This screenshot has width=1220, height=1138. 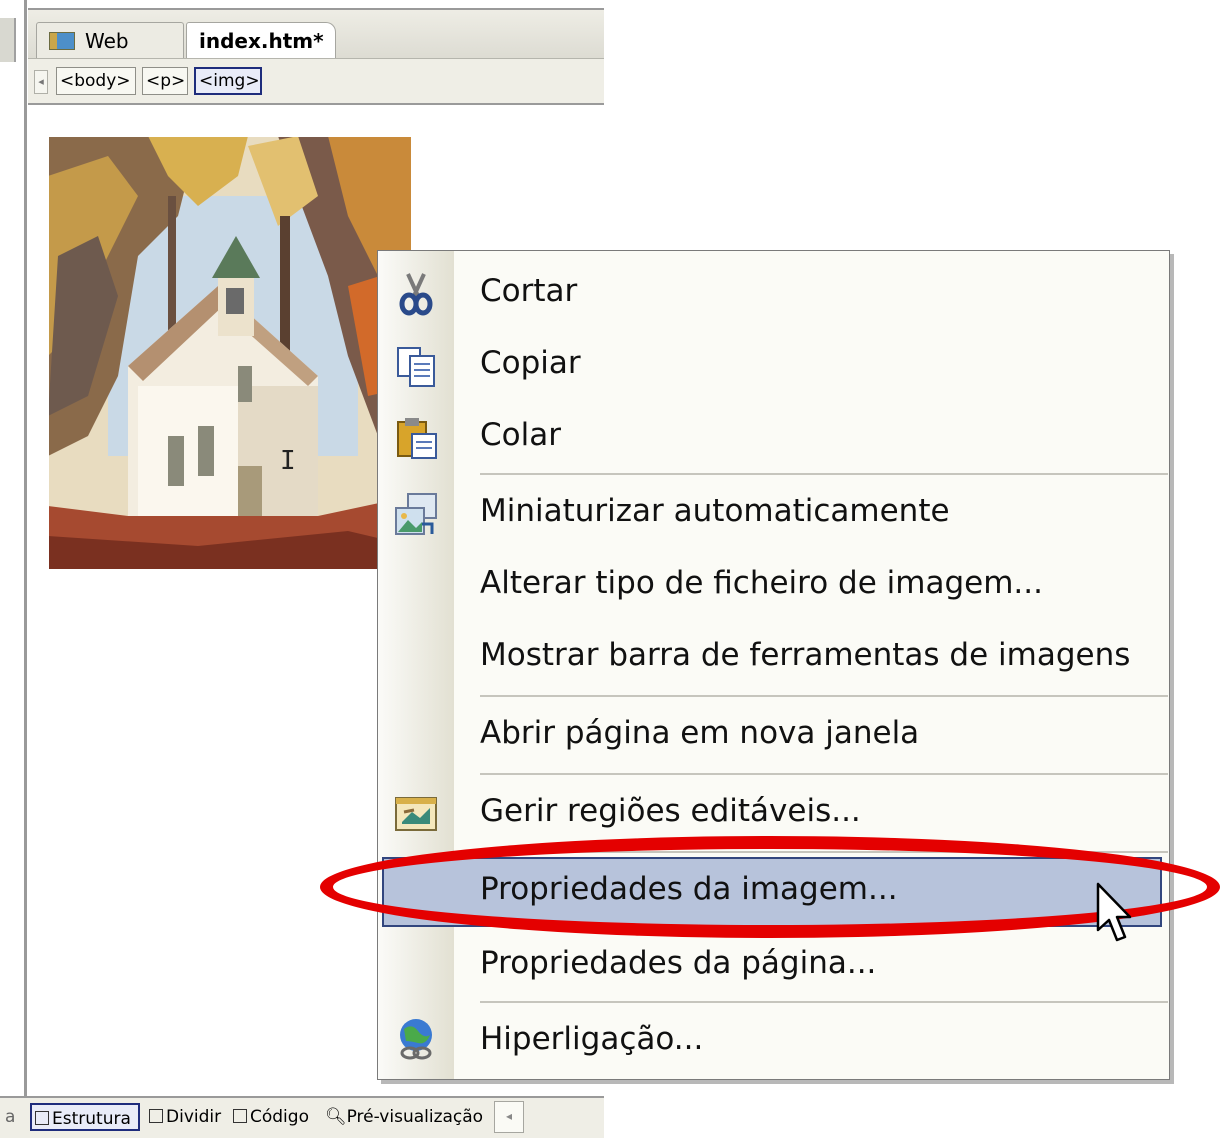 I want to click on menu-item-label: Cortar, so click(x=529, y=291).